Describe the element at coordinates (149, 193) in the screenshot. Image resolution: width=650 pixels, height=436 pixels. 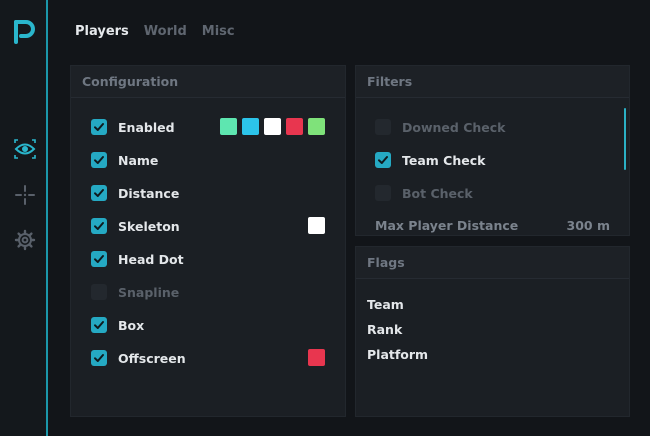
I see `config-label: Distance` at that location.